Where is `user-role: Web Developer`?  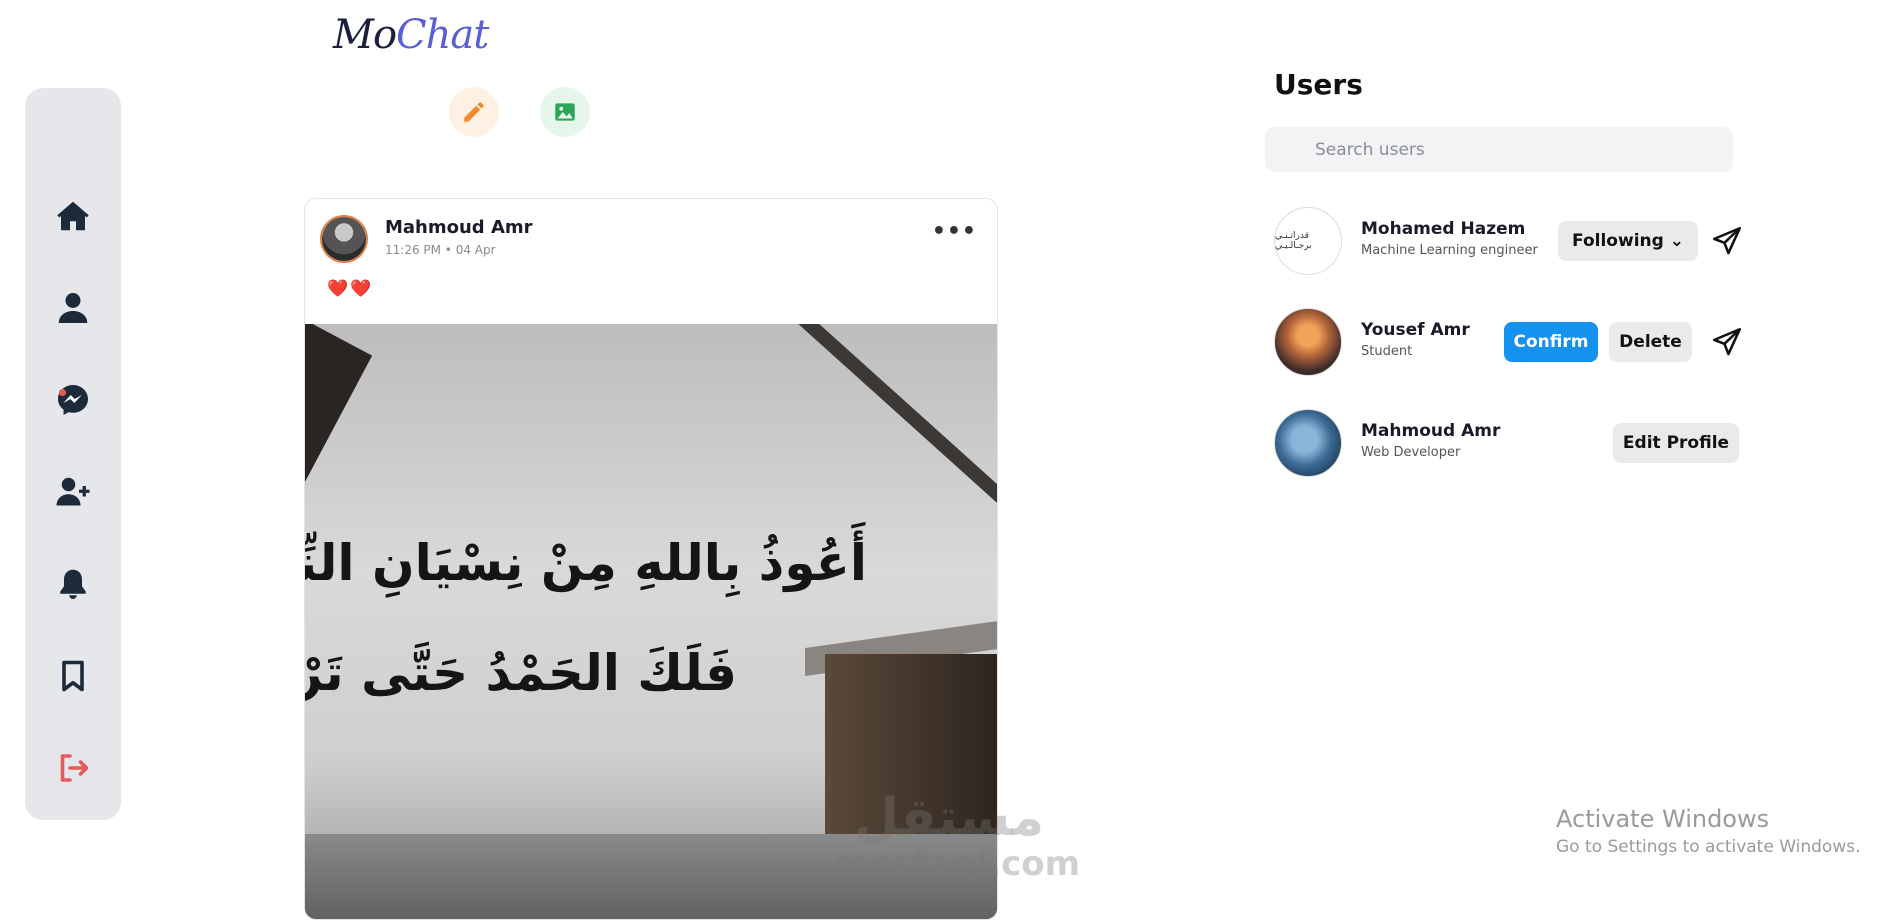
user-role: Web Developer is located at coordinates (1411, 452).